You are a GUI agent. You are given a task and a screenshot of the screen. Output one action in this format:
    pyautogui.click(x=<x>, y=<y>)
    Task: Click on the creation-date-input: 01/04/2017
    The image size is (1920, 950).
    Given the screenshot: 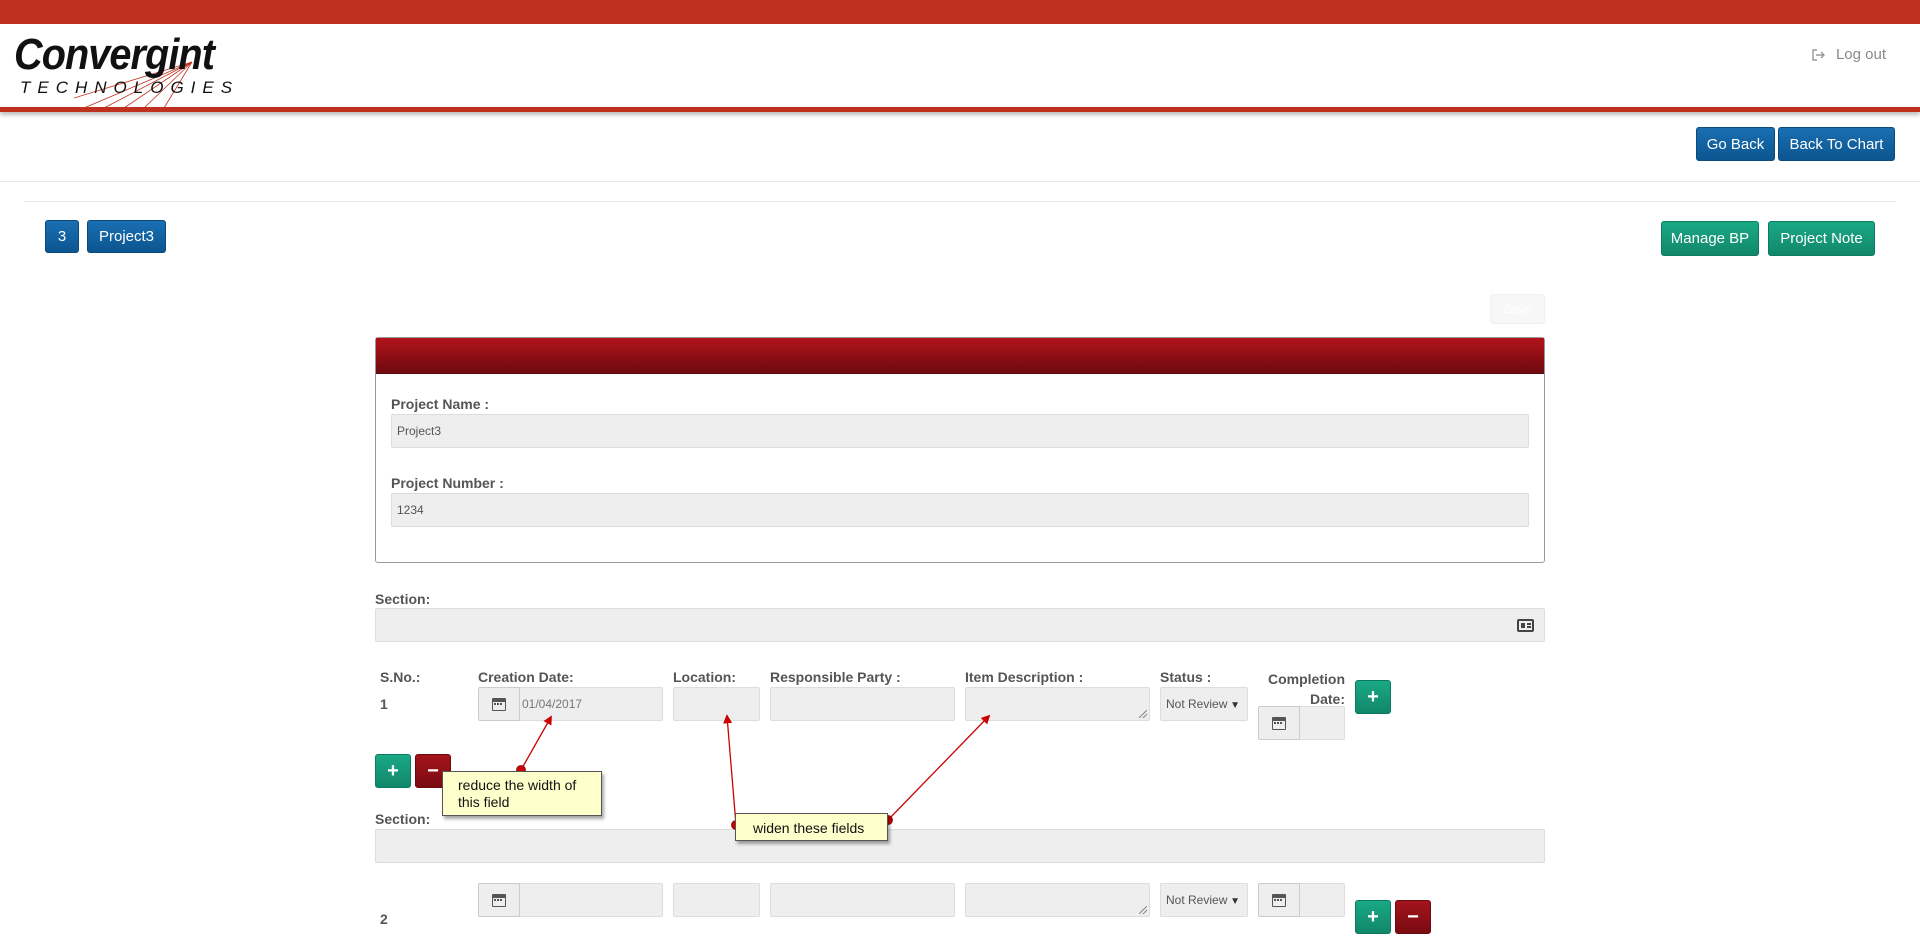 What is the action you would take?
    pyautogui.click(x=591, y=704)
    